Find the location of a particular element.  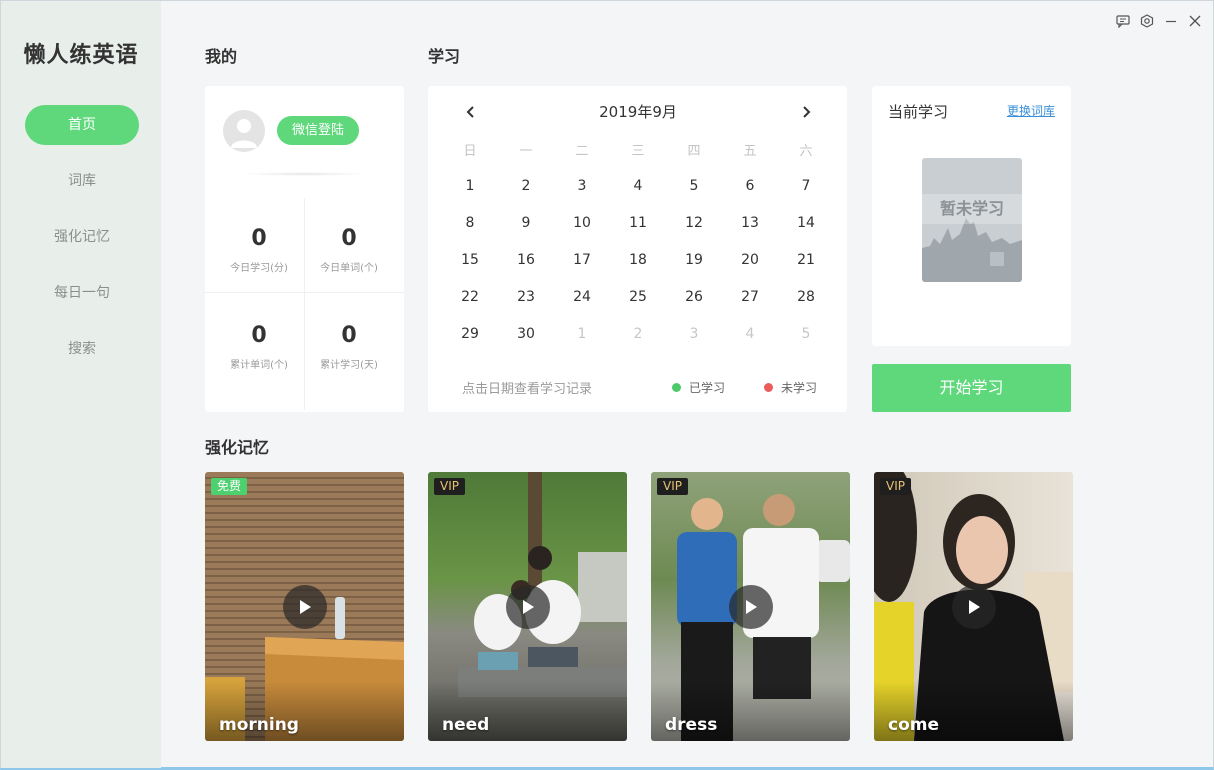

section-title-mine: 我的 is located at coordinates (221, 56).